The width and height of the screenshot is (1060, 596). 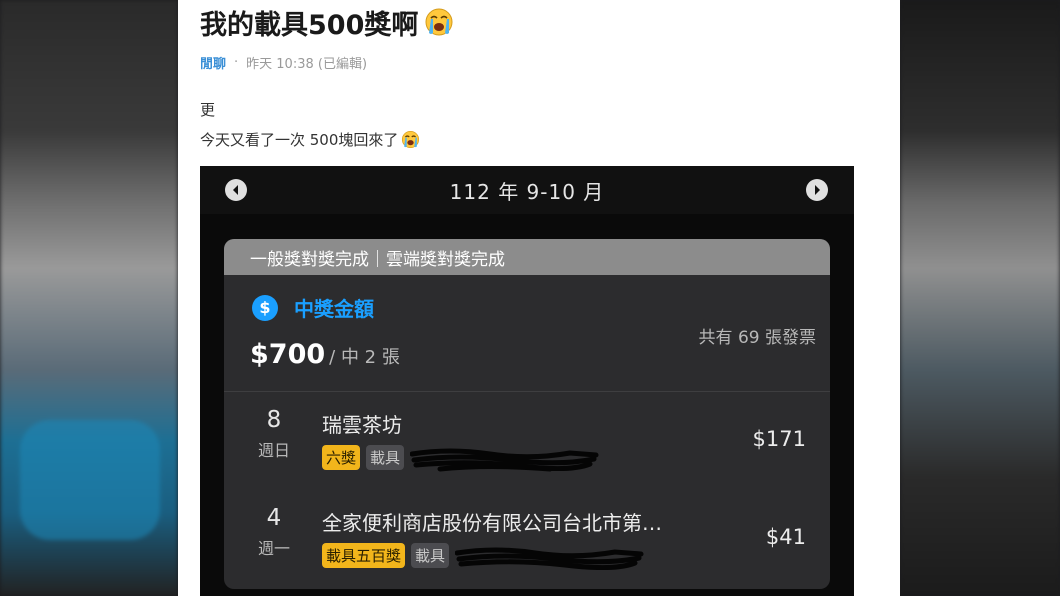 What do you see at coordinates (527, 257) in the screenshot?
I see `status-banner: 一般獎對獎完成｜雲端獎對獎完成` at bounding box center [527, 257].